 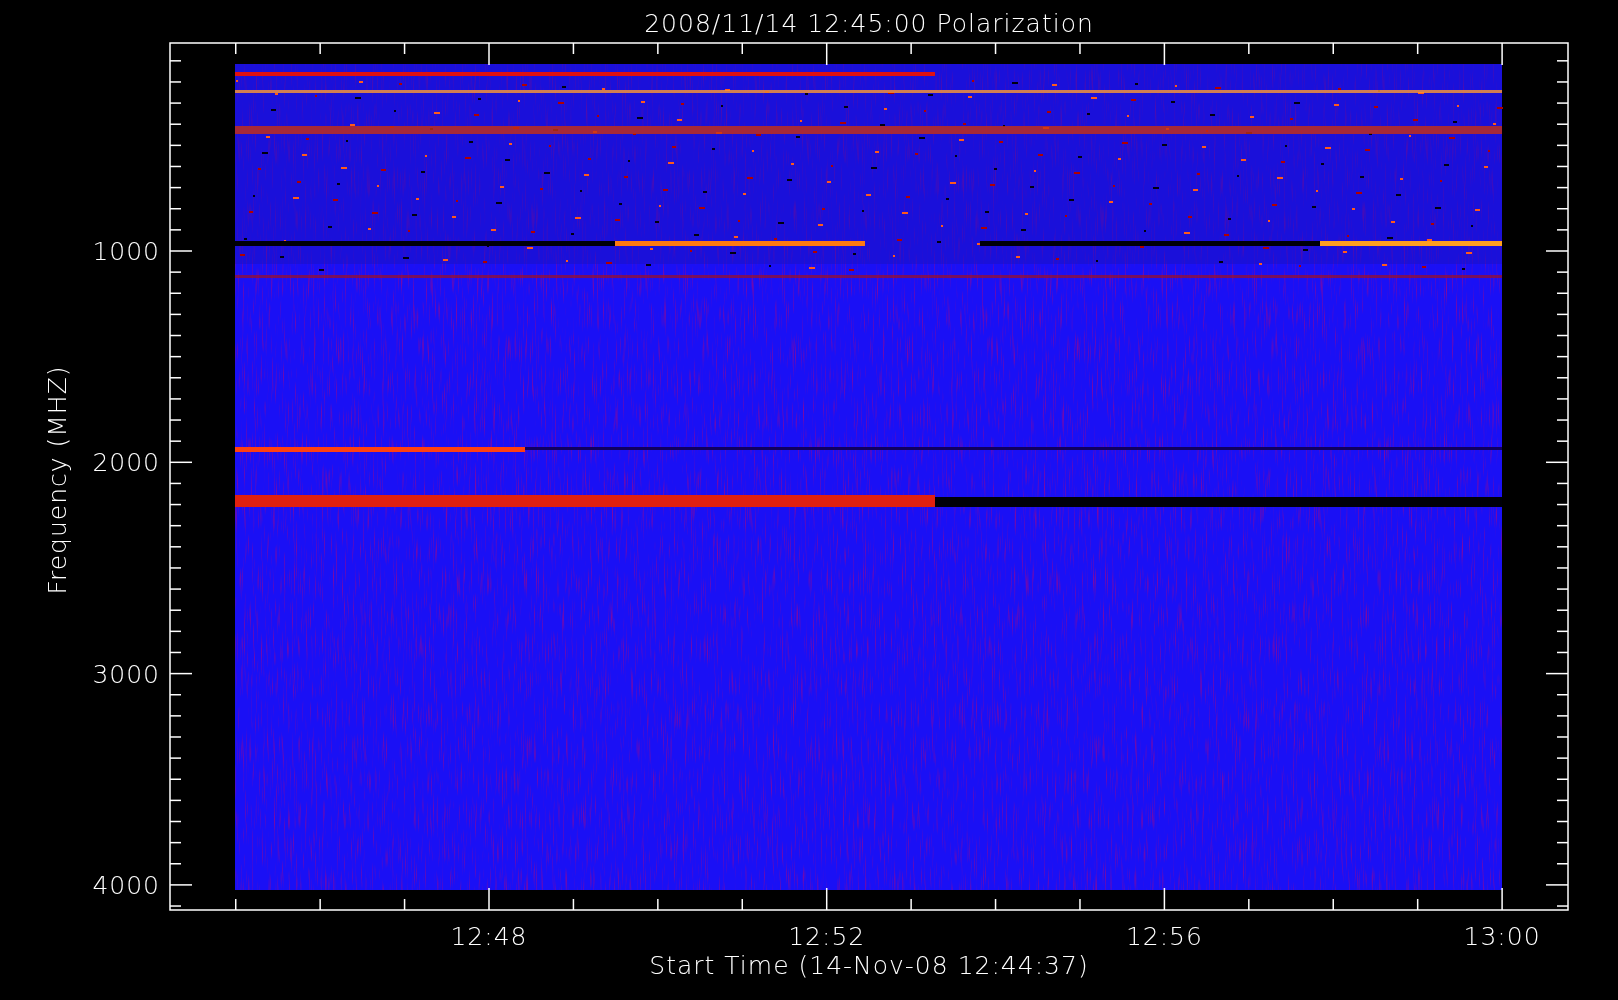 I want to click on x-tick-label: 12:56, so click(x=1164, y=936).